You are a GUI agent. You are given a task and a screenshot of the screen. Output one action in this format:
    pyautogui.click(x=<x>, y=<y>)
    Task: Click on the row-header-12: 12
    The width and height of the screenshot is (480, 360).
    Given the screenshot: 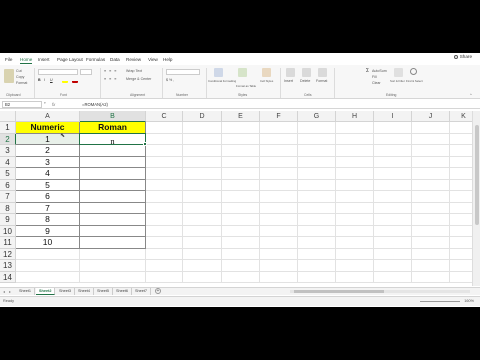 What is the action you would take?
    pyautogui.click(x=8, y=254)
    